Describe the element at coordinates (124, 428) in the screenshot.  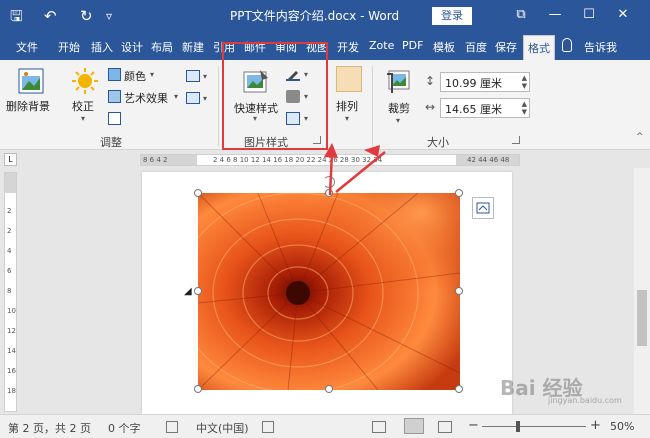
I see `word-count: 0 个字` at that location.